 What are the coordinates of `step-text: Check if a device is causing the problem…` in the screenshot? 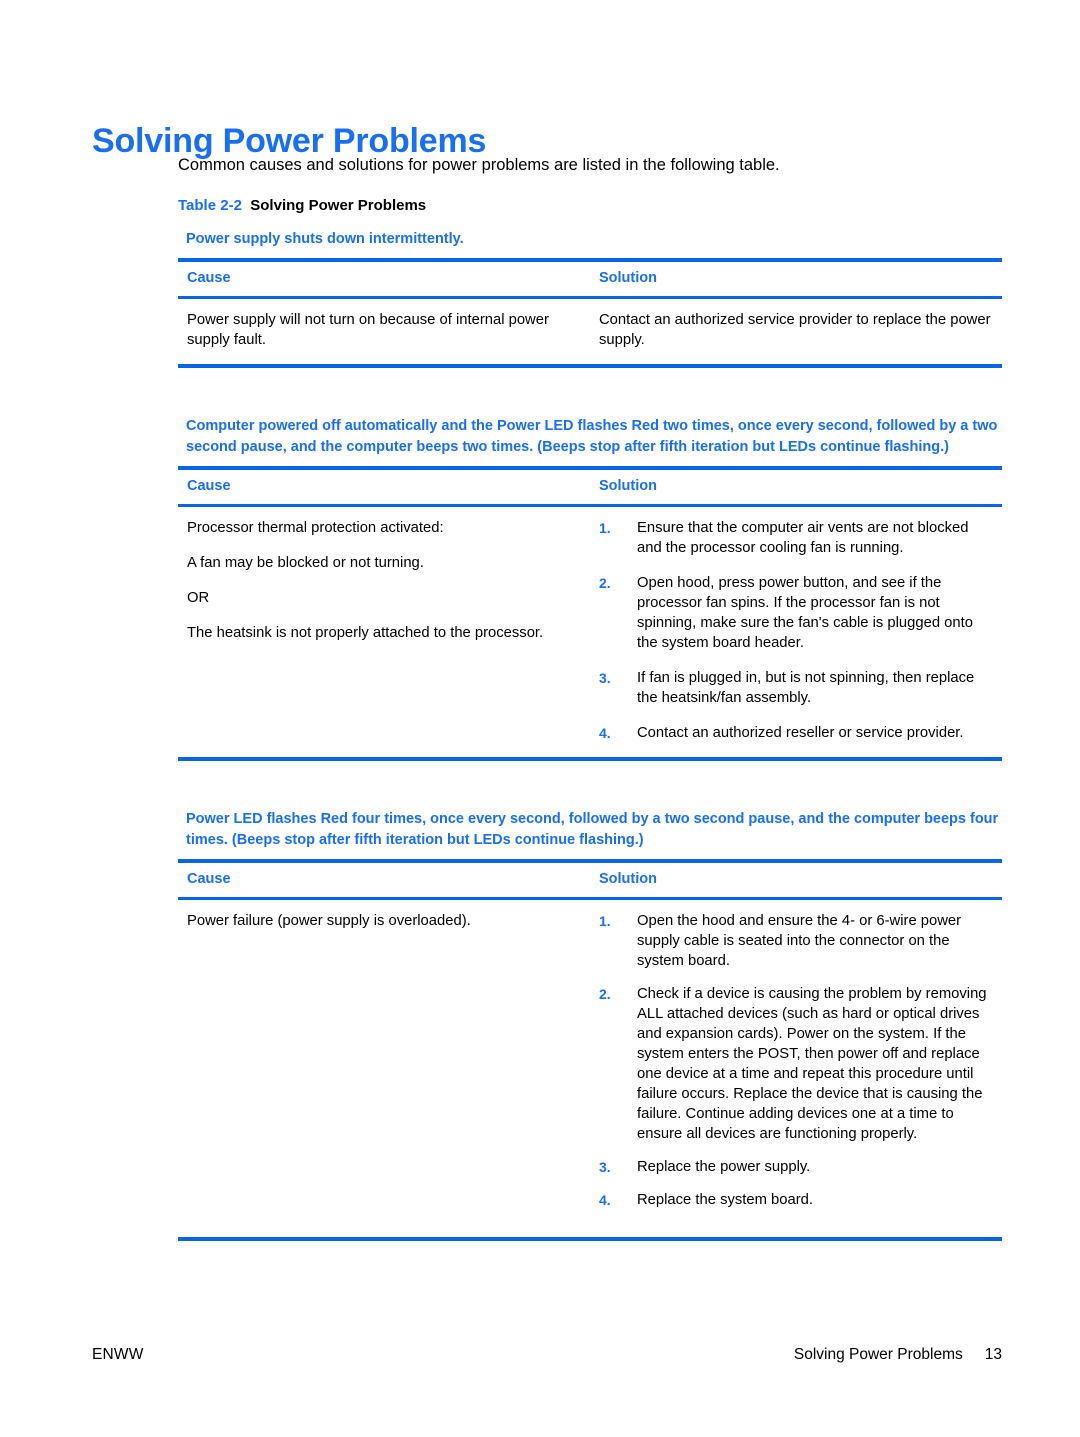 It's located at (812, 1064).